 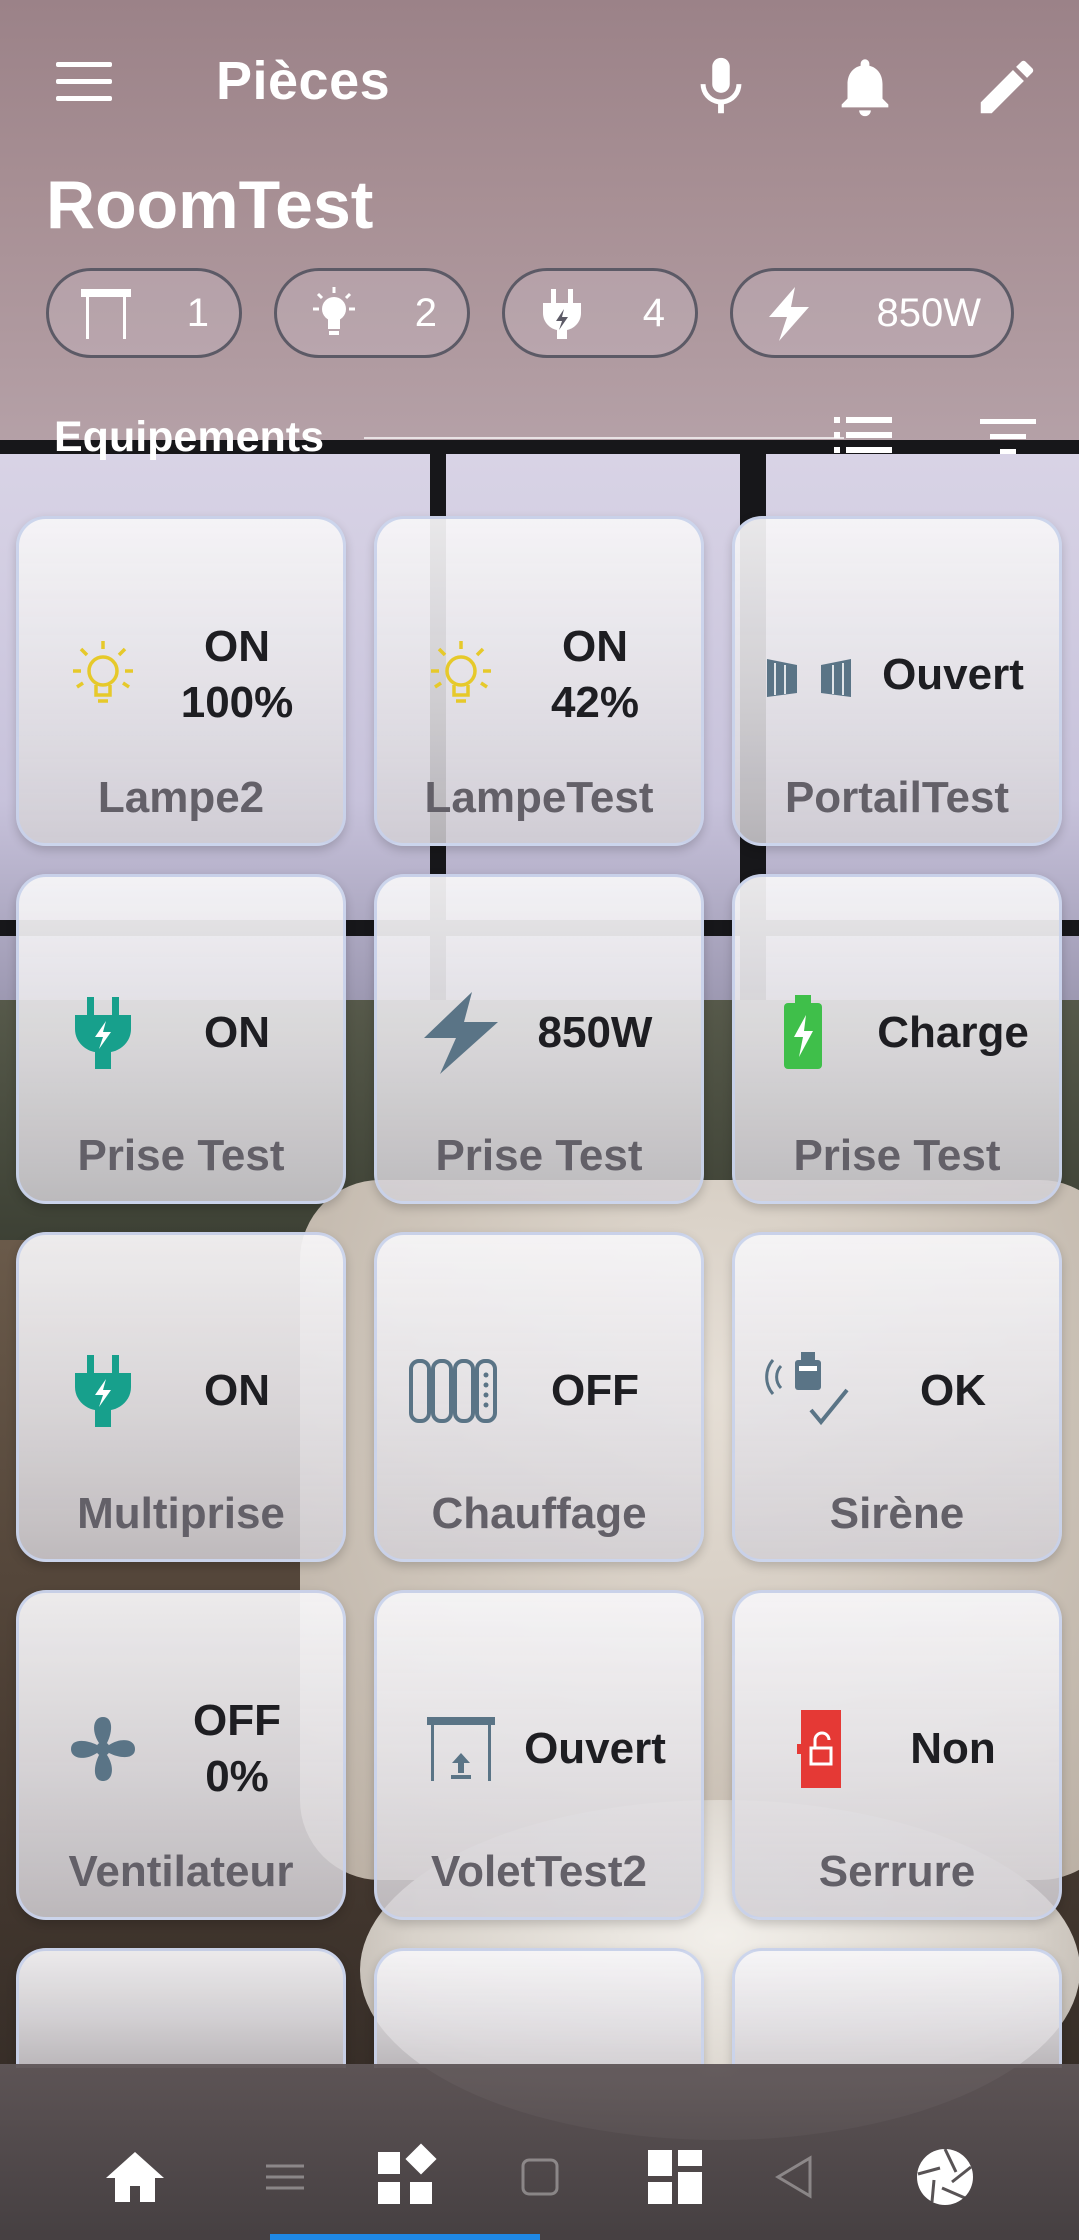 What do you see at coordinates (803, 1033) in the screenshot?
I see `battery-icon` at bounding box center [803, 1033].